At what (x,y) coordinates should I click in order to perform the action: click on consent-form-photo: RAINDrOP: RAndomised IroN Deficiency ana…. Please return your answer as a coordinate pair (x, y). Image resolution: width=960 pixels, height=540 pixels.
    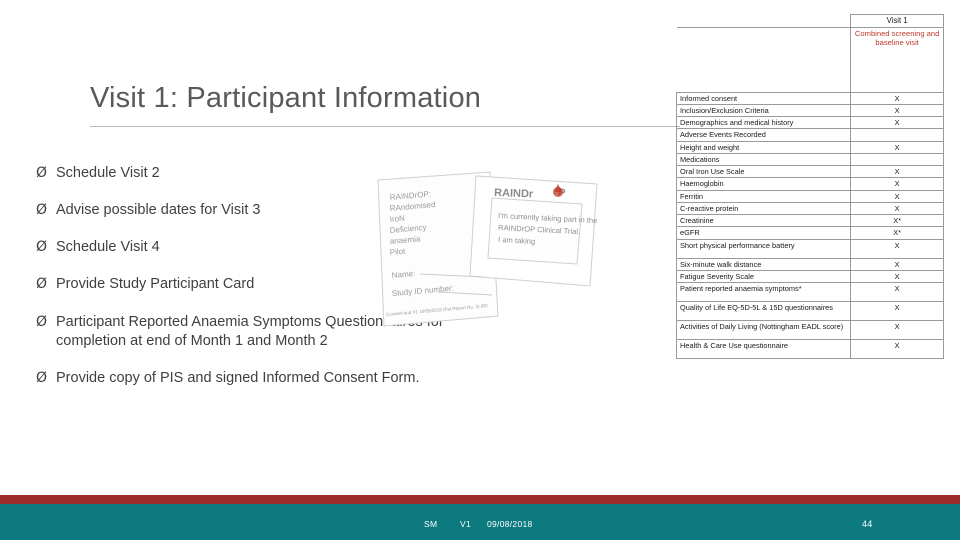
    Looking at the image, I should click on (489, 251).